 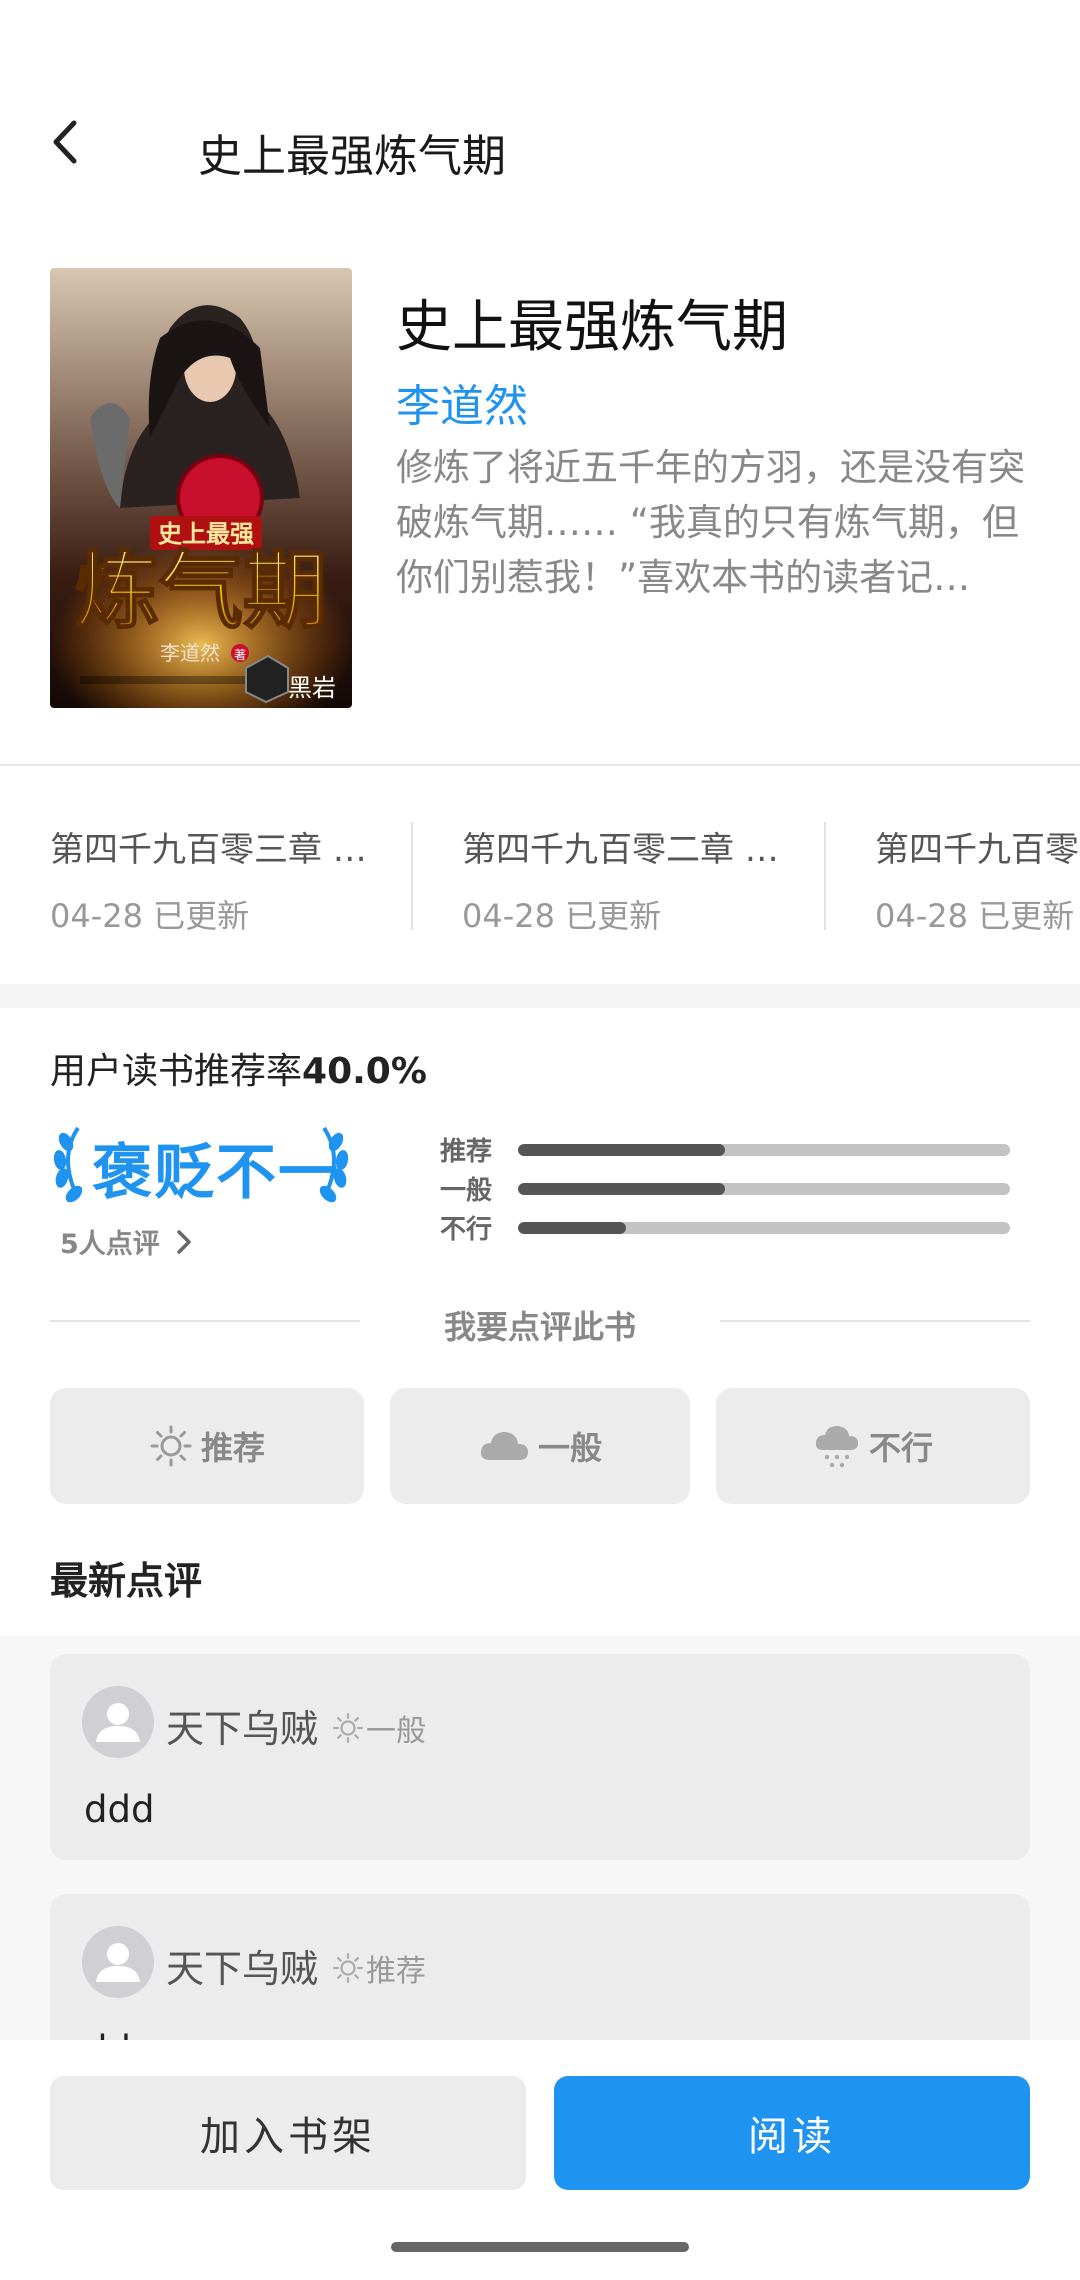 I want to click on recommend-rate-label: 用户读书推荐率, so click(x=176, y=1071).